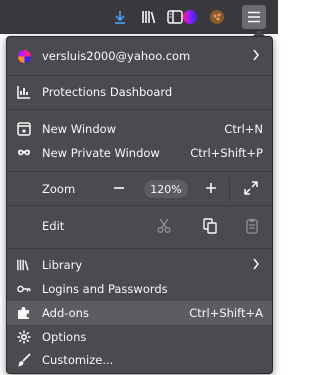 The image size is (320, 375). Describe the element at coordinates (64, 337) in the screenshot. I see `options-label: Options` at that location.